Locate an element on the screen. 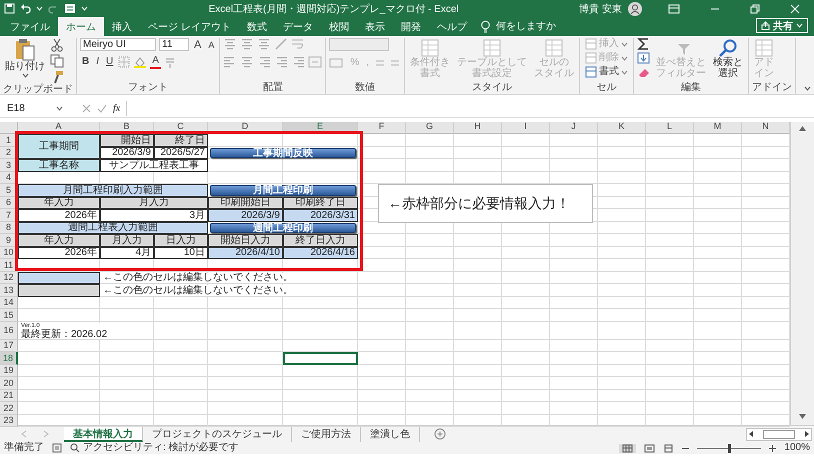 The height and width of the screenshot is (456, 814). fill-color-icon is located at coordinates (140, 62).